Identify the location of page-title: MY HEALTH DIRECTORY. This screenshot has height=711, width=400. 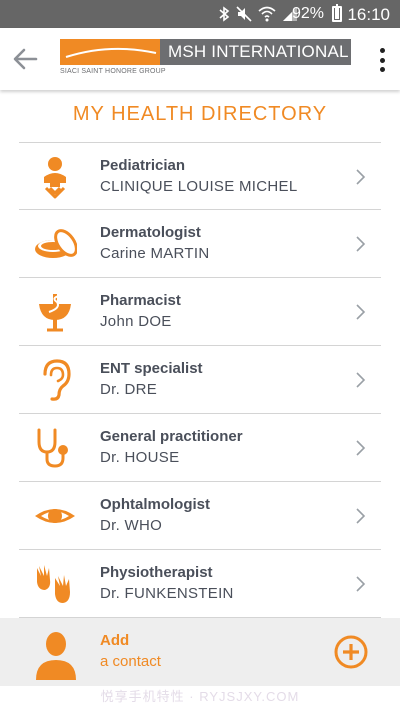
(200, 114).